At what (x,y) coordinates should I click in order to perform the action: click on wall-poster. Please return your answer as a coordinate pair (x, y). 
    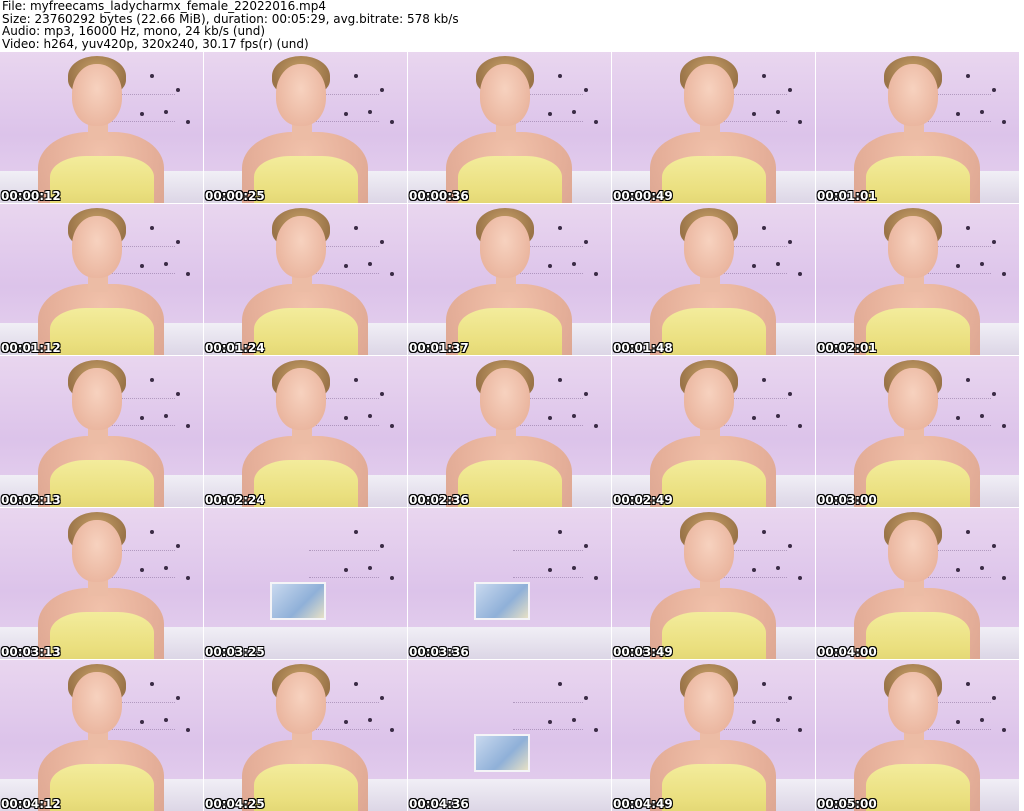
    Looking at the image, I should click on (502, 753).